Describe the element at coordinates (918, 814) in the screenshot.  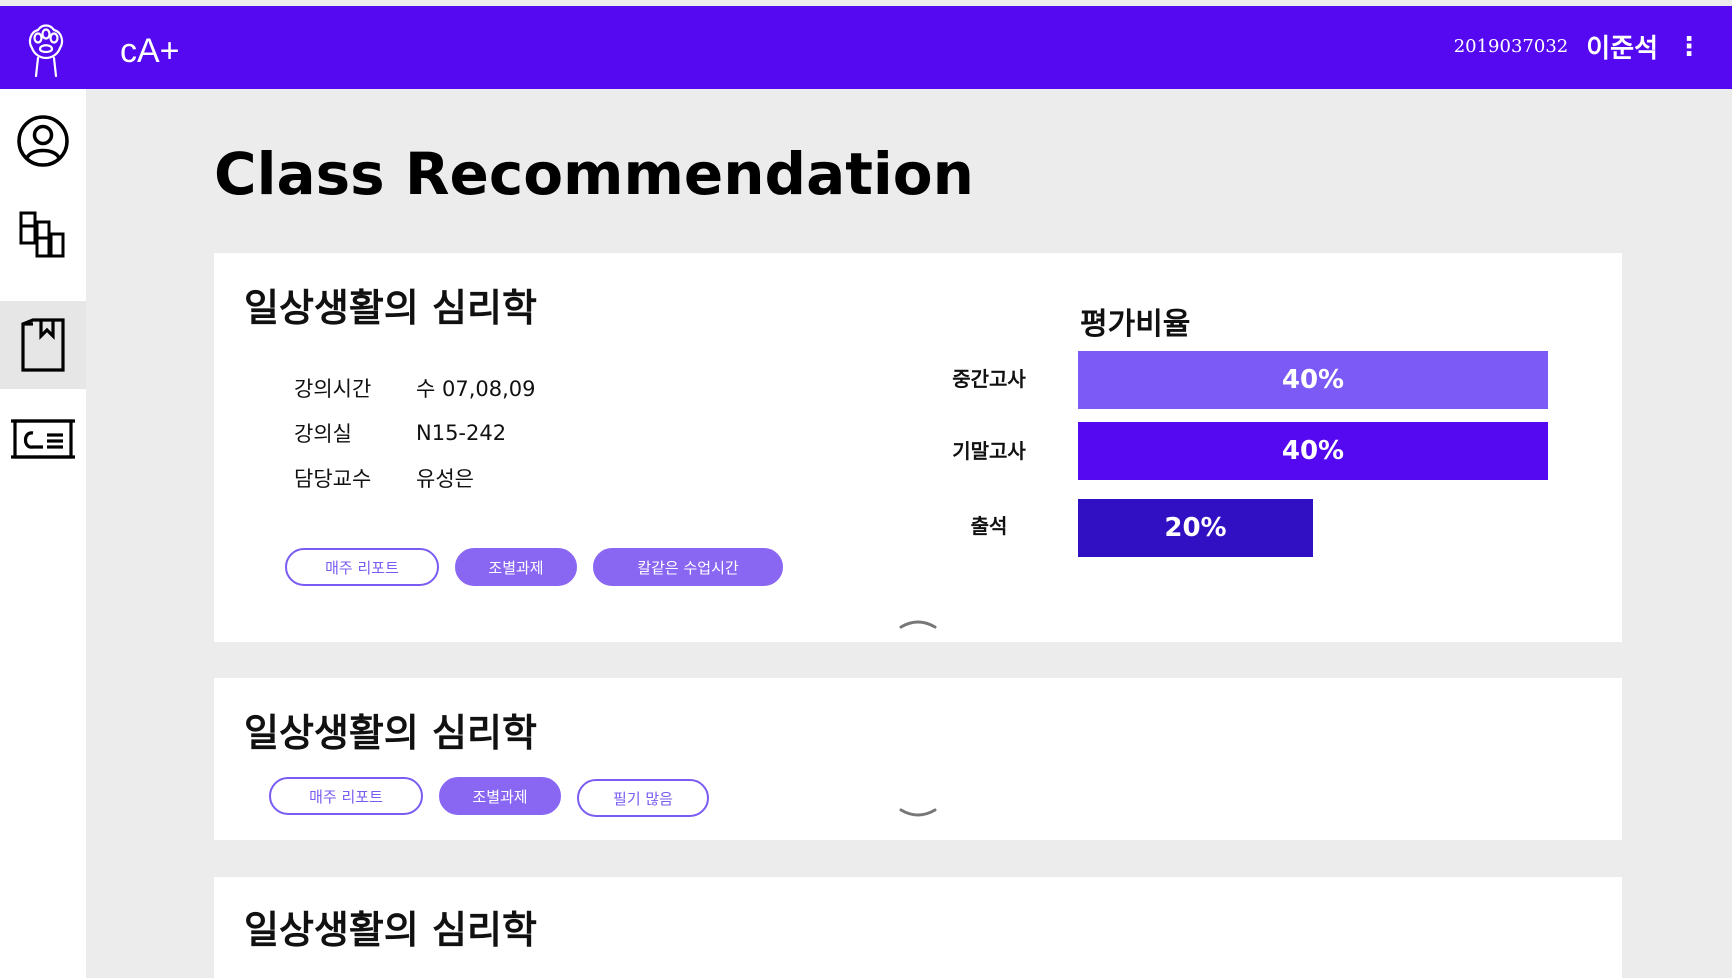
I see `chevron-down-icon` at that location.